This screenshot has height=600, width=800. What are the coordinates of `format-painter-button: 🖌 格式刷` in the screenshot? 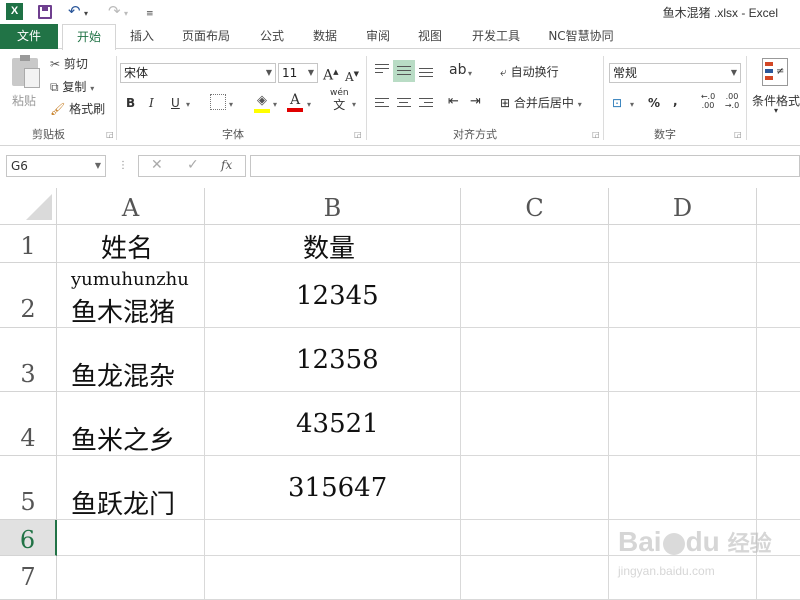 It's located at (77, 109).